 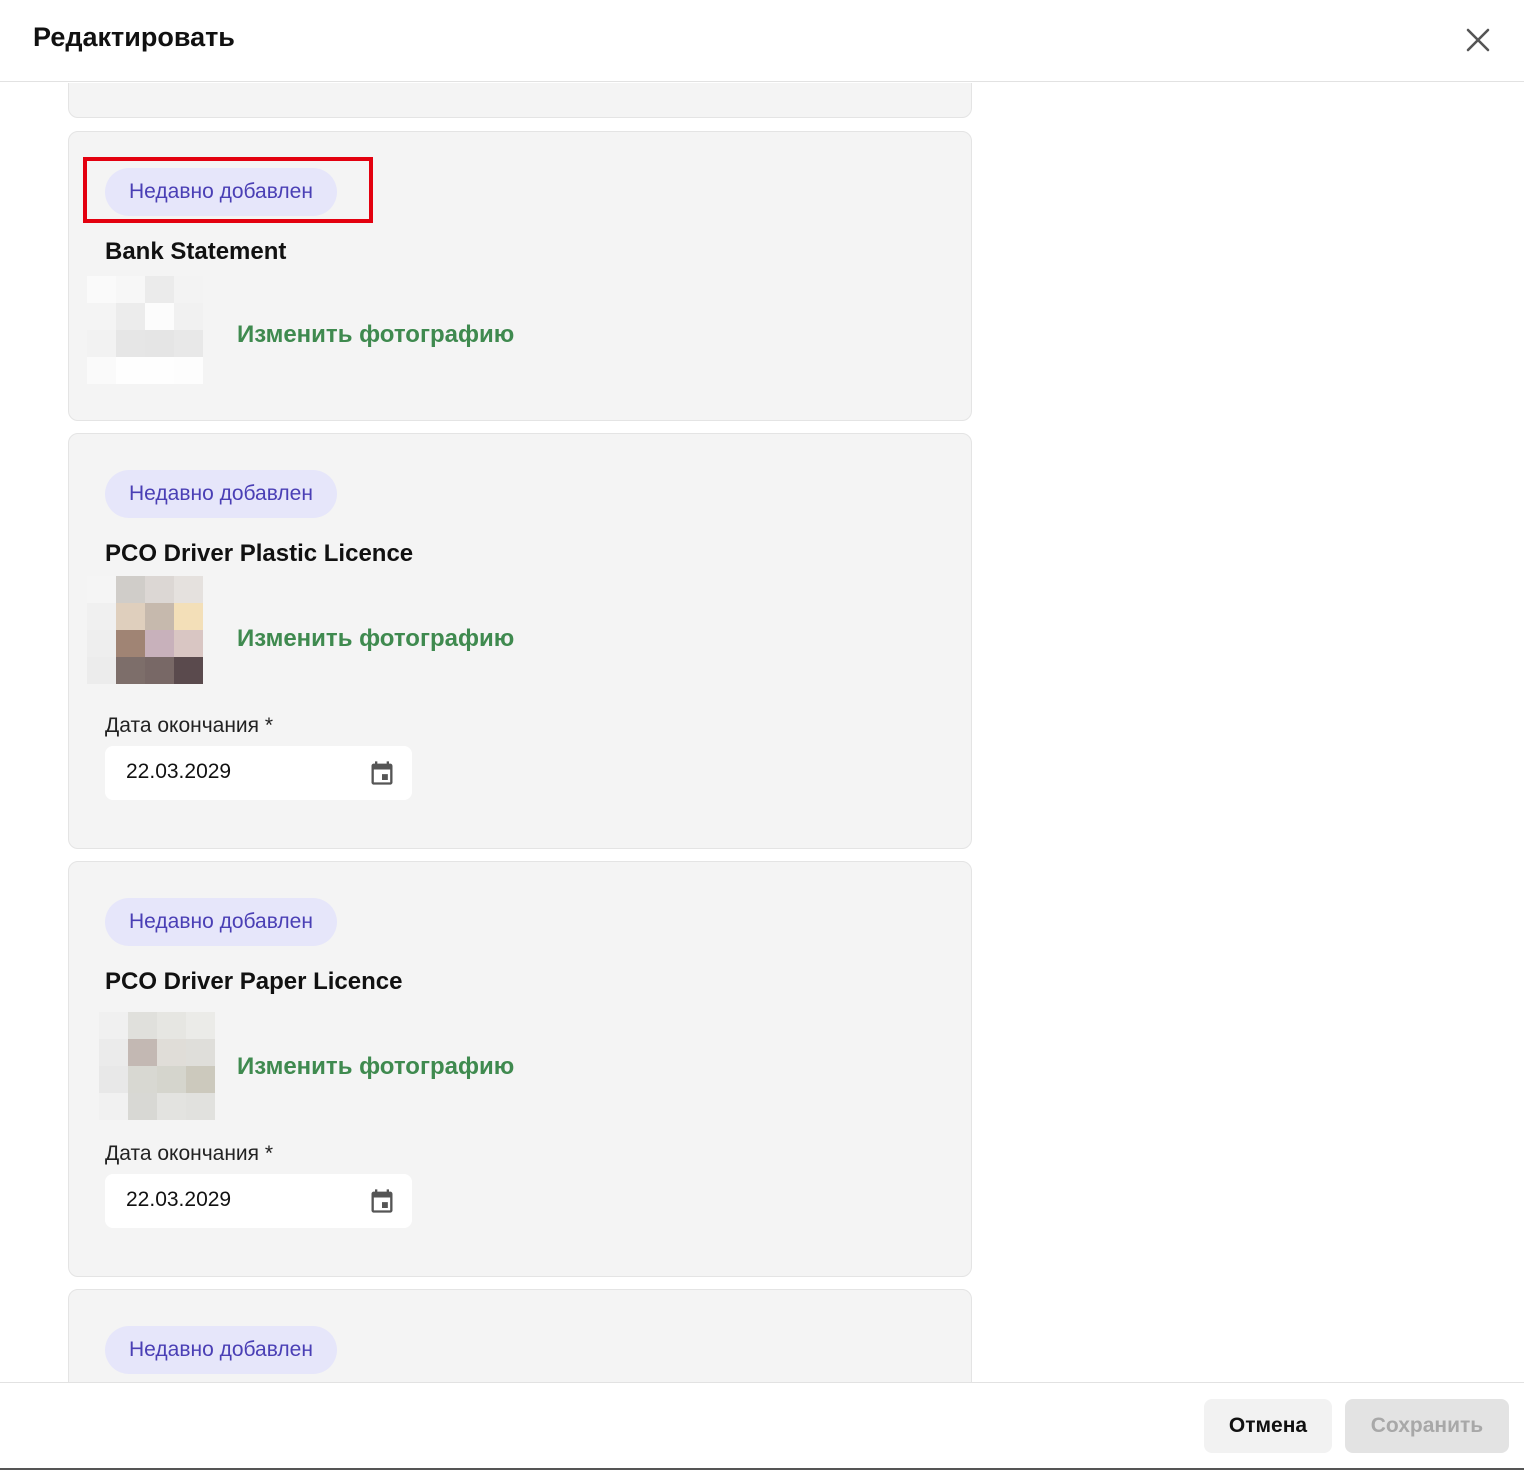 I want to click on dialog-header: Редактировать, so click(x=762, y=41).